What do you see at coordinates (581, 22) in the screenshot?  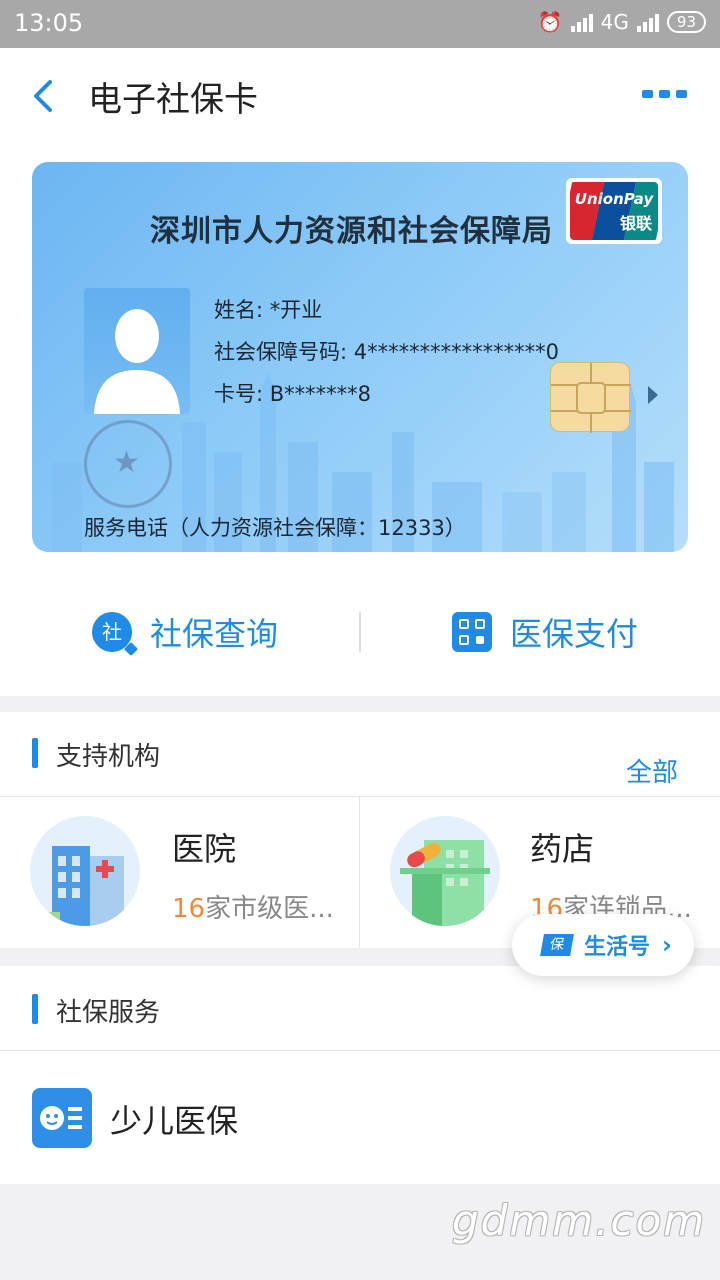 I see `signal-icon` at bounding box center [581, 22].